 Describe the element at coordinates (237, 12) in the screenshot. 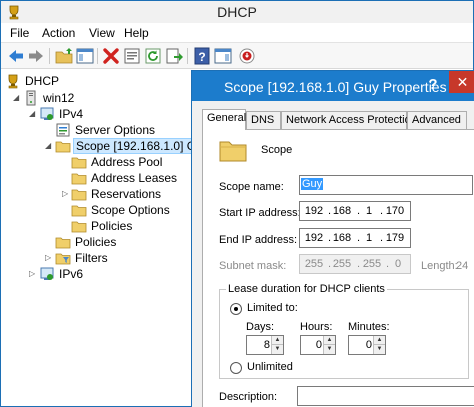

I see `title-bar: DHCP` at that location.